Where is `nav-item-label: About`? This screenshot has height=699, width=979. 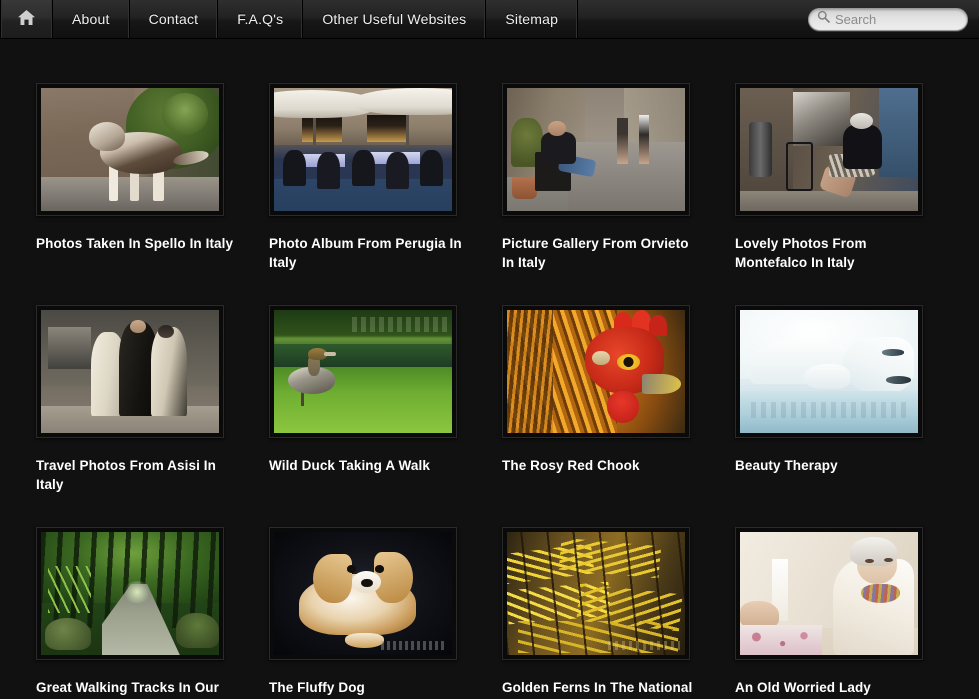 nav-item-label: About is located at coordinates (91, 19).